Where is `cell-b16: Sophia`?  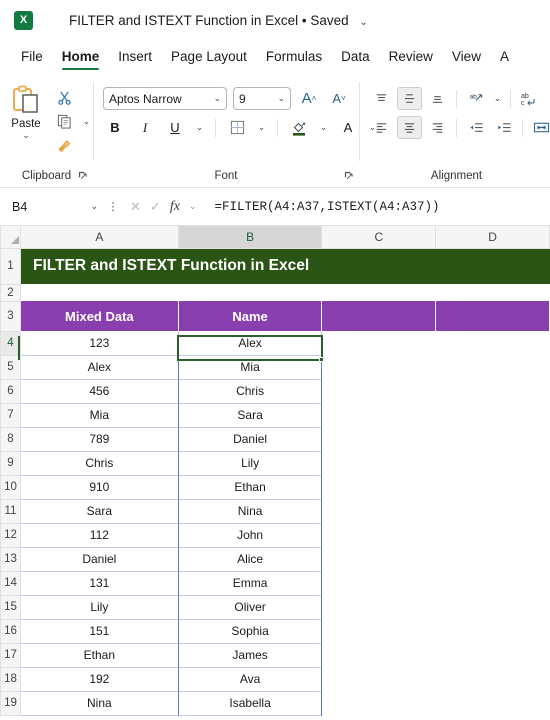 cell-b16: Sophia is located at coordinates (250, 631).